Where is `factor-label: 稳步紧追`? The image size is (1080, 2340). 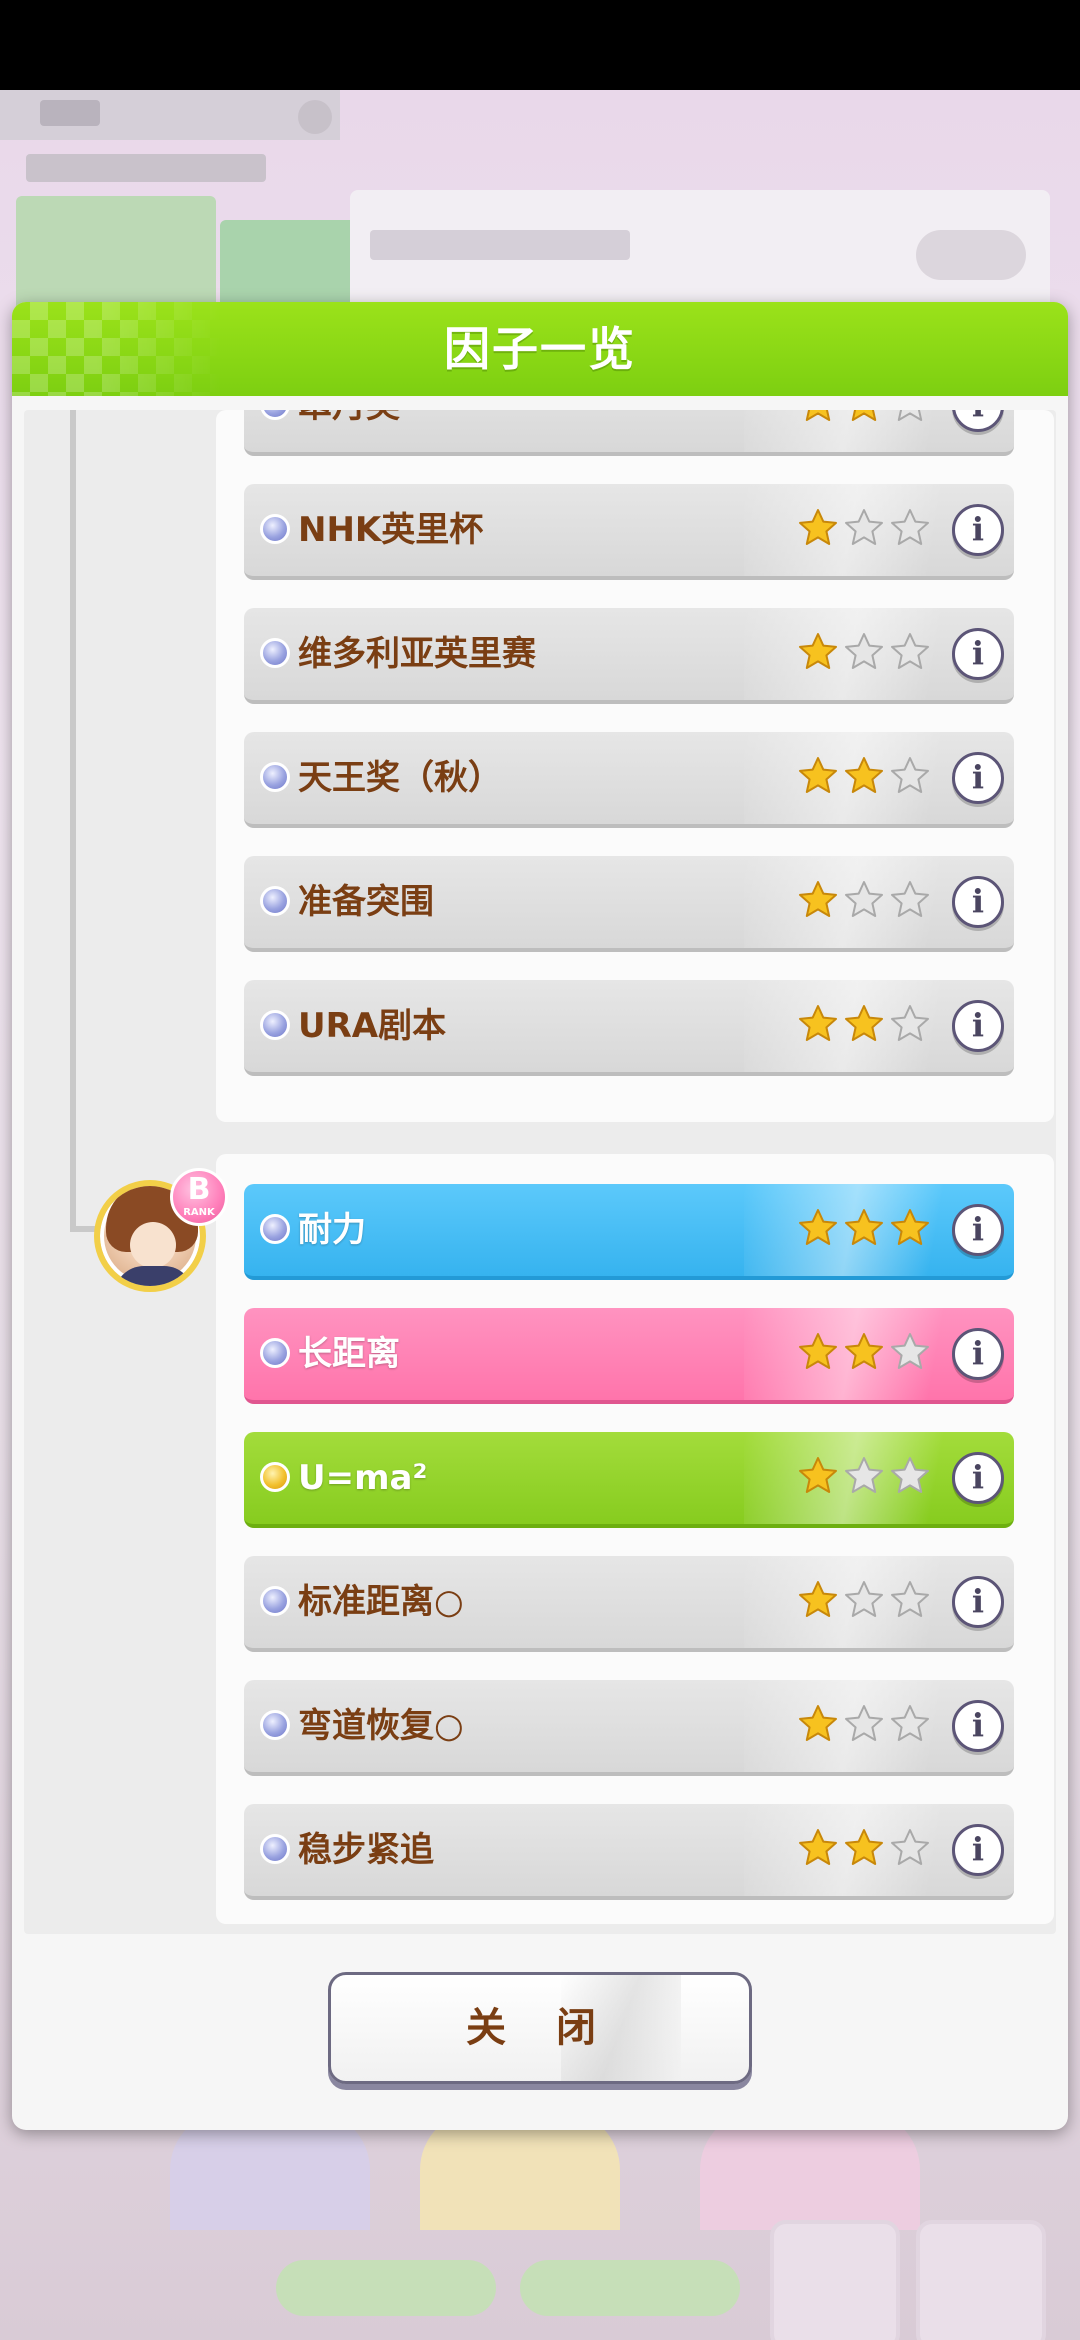
factor-label: 稳步紧追 is located at coordinates (366, 1850).